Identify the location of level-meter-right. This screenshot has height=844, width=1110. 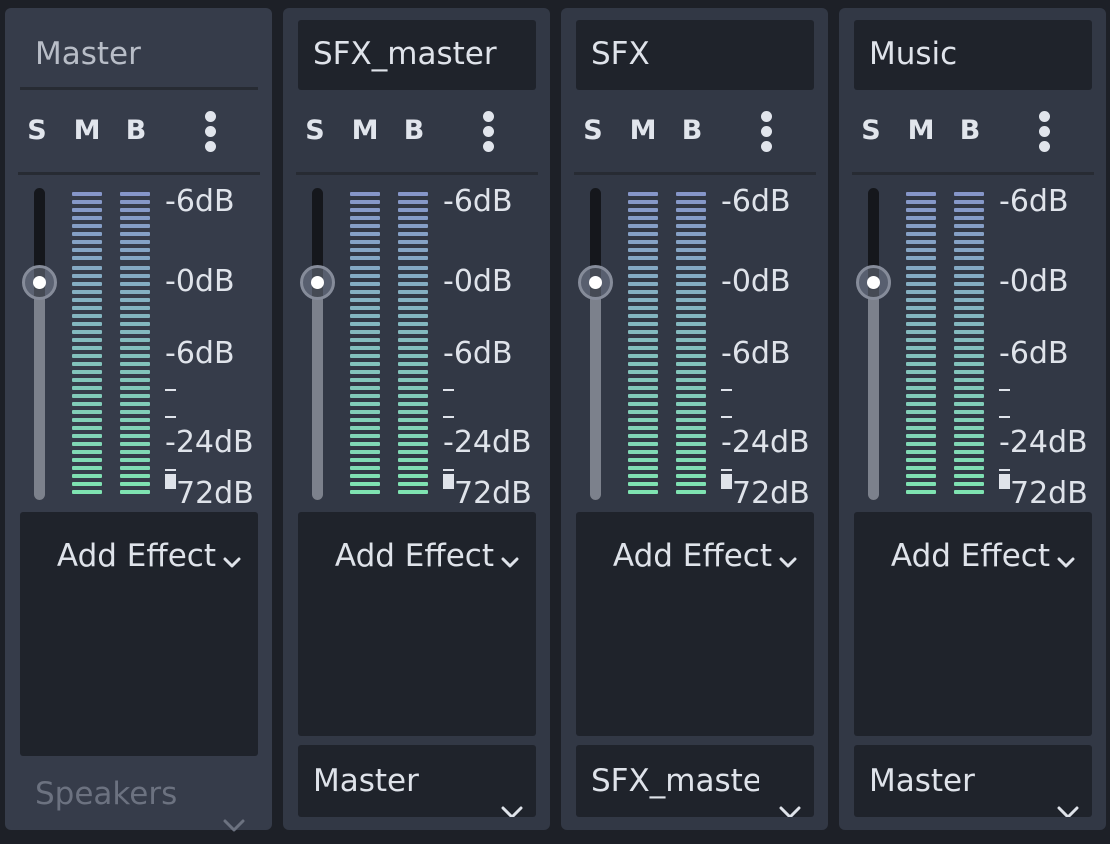
(691, 346).